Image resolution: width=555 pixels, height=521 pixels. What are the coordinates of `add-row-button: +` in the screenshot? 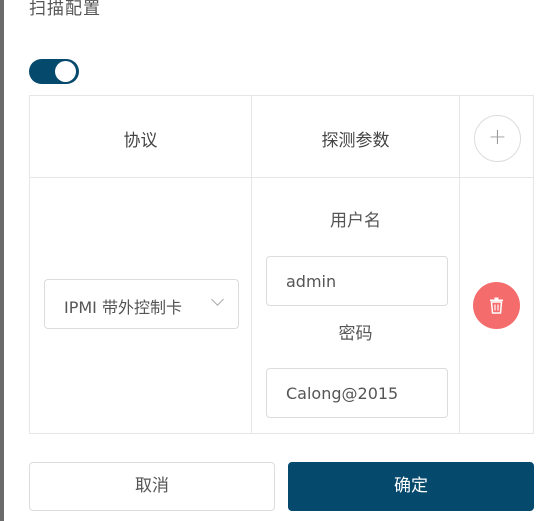 It's located at (497, 138).